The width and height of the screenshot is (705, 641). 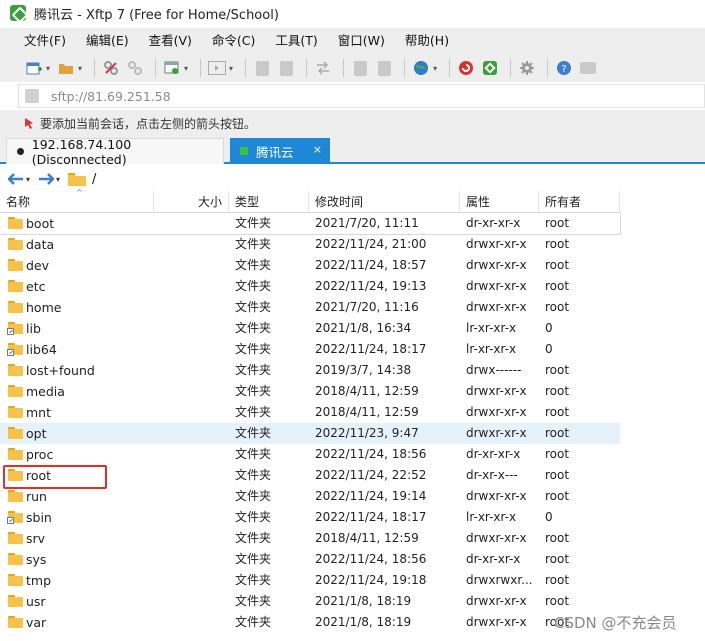 I want to click on menu-command: 命令(C), so click(x=233, y=41).